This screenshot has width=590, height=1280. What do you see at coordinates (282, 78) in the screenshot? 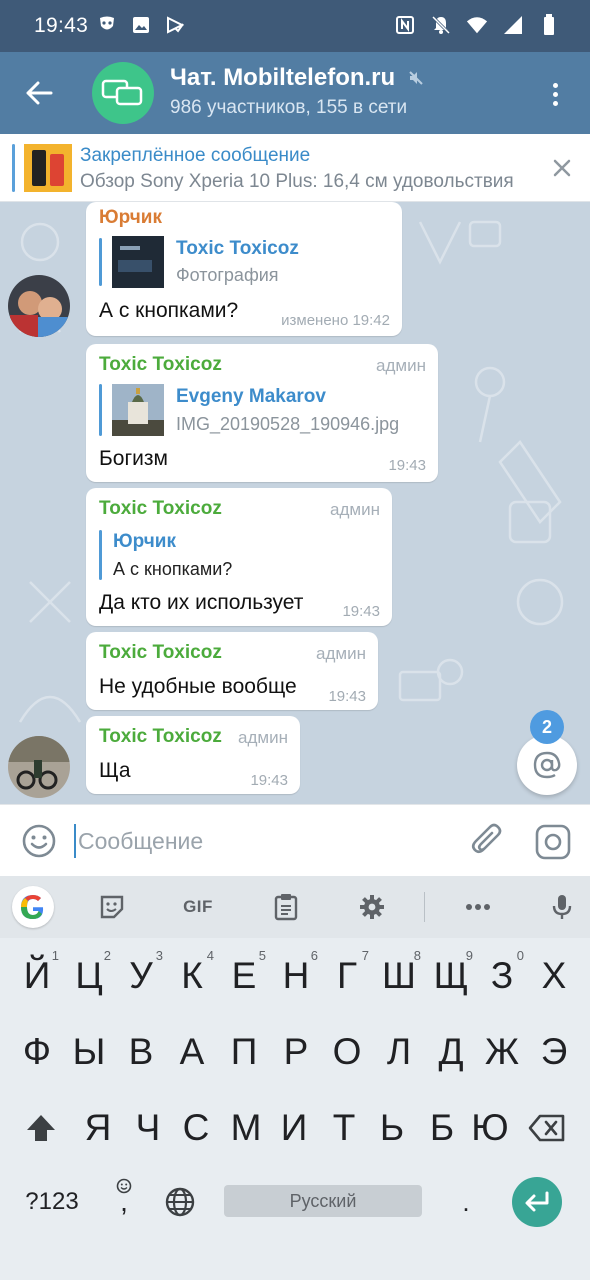
I see `chat-title: Чат. Mobiltelefon.ru` at bounding box center [282, 78].